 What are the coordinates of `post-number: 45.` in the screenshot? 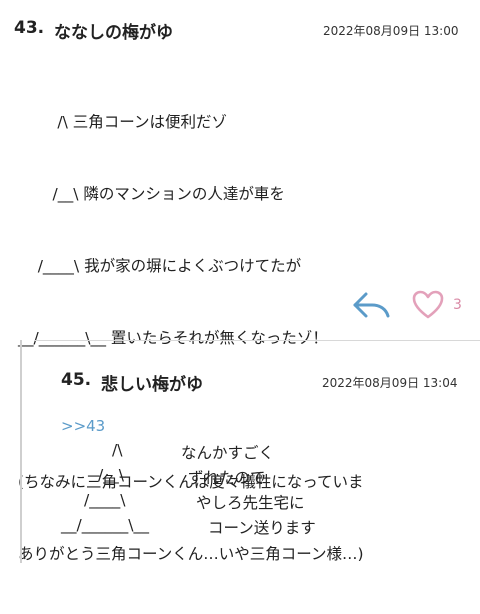 It's located at (76, 380).